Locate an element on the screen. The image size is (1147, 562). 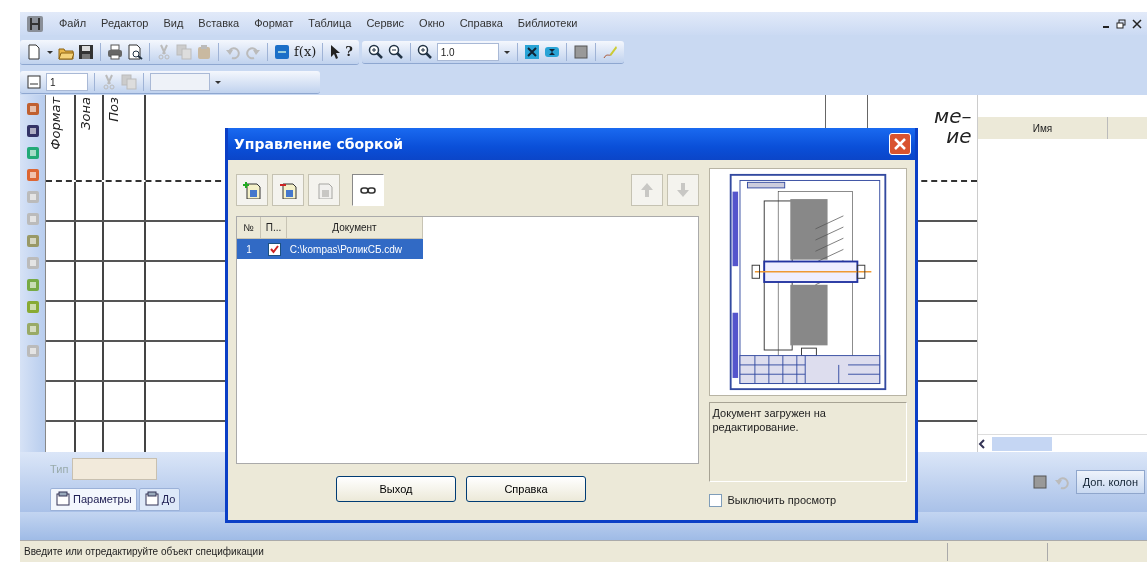
menu-item: Формат is located at coordinates (274, 23).